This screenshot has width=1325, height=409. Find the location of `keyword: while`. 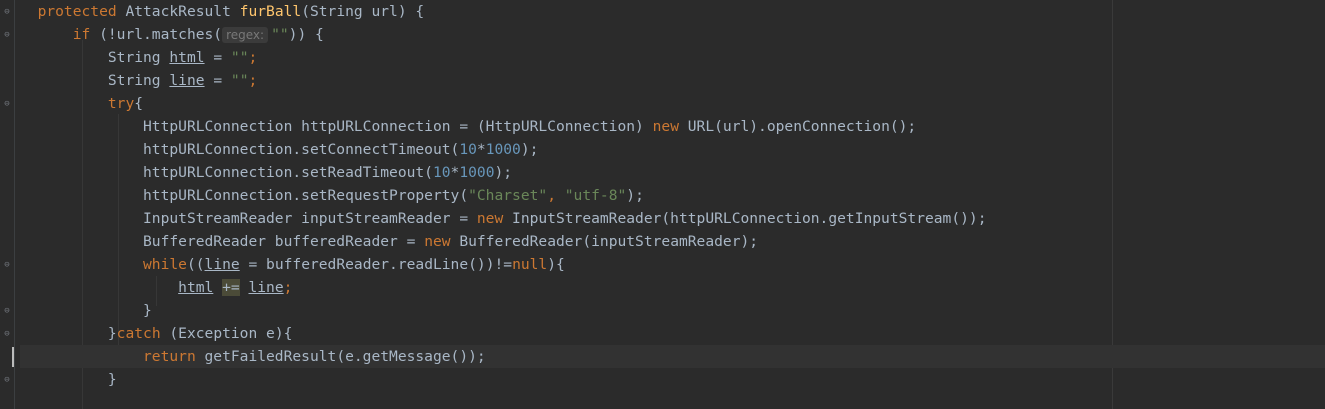

keyword: while is located at coordinates (165, 264).